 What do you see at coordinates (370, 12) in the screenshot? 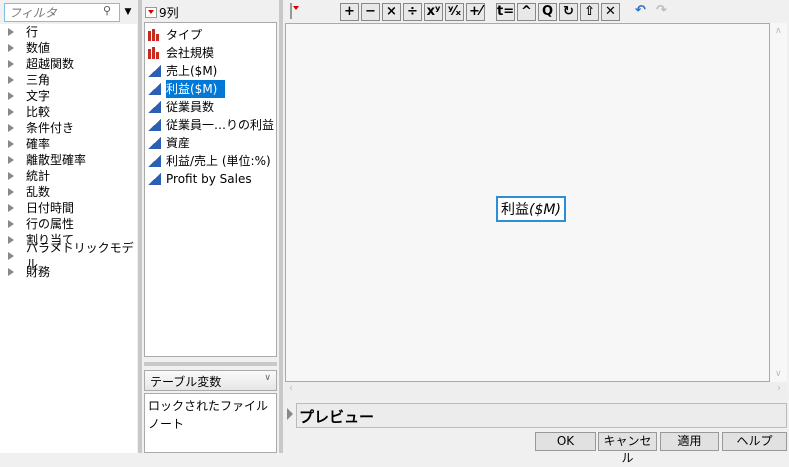
I see `subtract-button: −` at bounding box center [370, 12].